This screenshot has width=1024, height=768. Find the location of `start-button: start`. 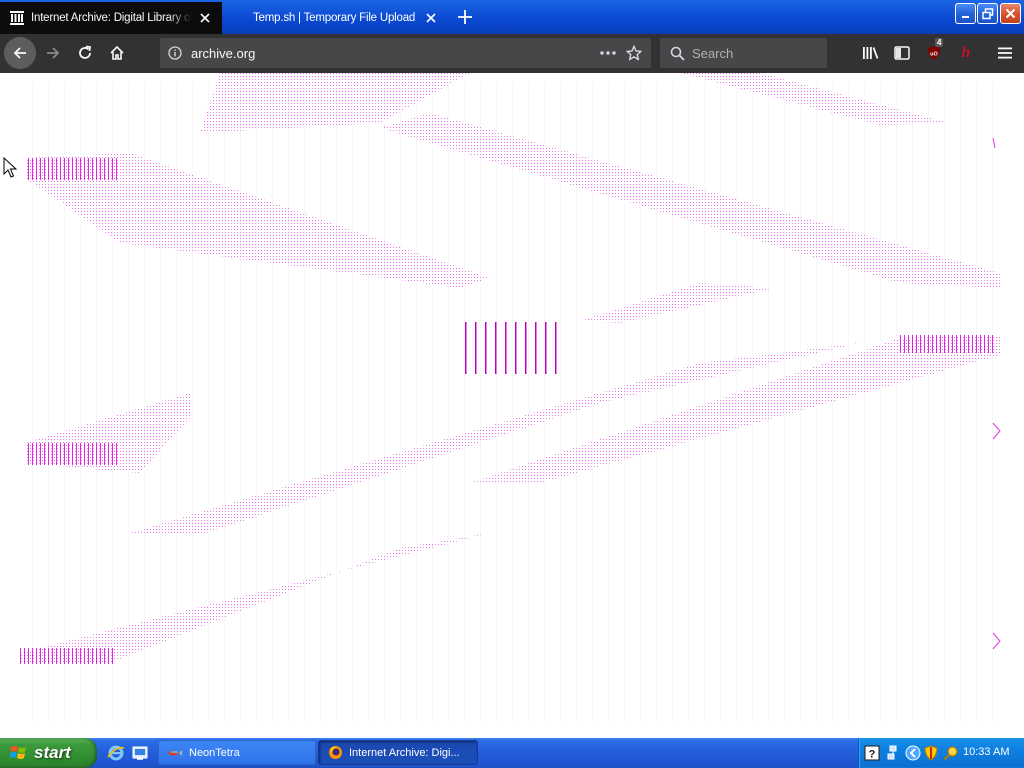

start-button: start is located at coordinates (48, 753).